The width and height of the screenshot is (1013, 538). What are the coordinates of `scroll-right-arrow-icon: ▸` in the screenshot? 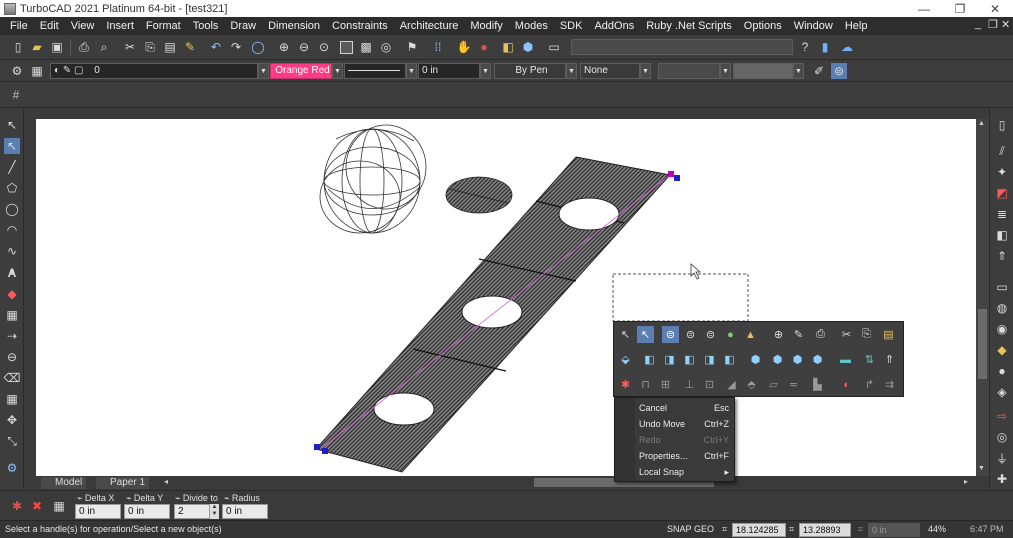 It's located at (966, 481).